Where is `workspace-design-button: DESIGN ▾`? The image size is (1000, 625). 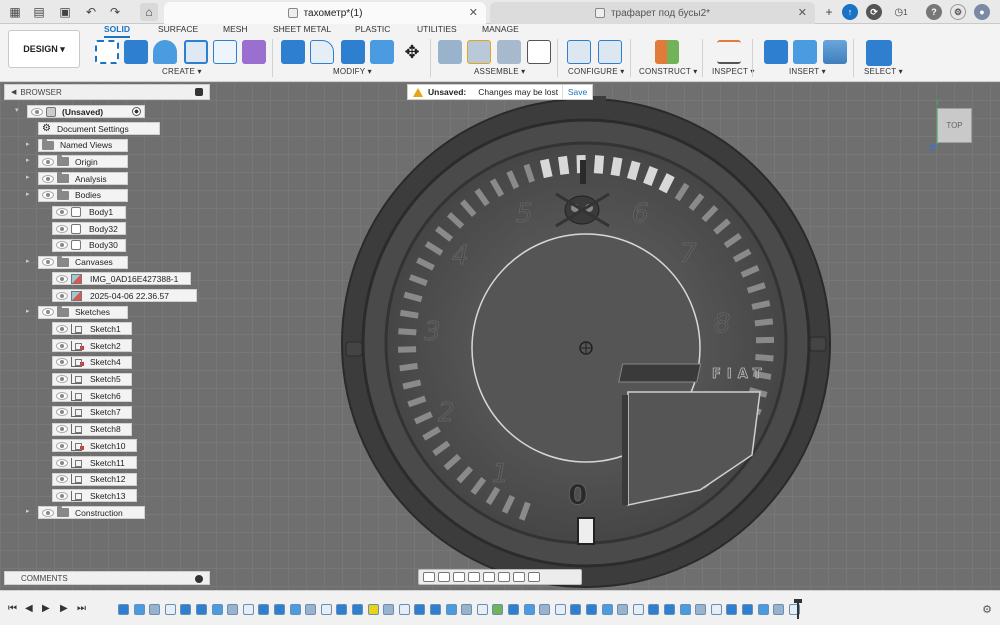 workspace-design-button: DESIGN ▾ is located at coordinates (44, 49).